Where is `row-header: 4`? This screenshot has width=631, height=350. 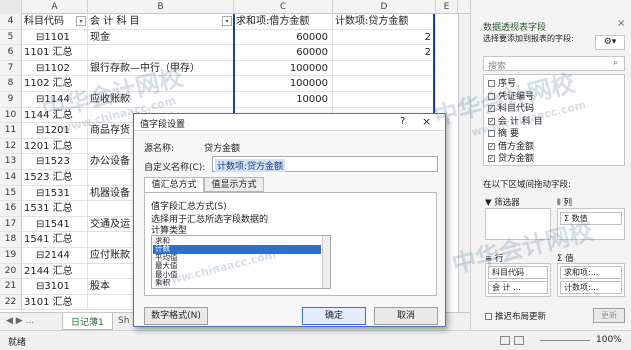
row-header: 4 is located at coordinates (11, 22).